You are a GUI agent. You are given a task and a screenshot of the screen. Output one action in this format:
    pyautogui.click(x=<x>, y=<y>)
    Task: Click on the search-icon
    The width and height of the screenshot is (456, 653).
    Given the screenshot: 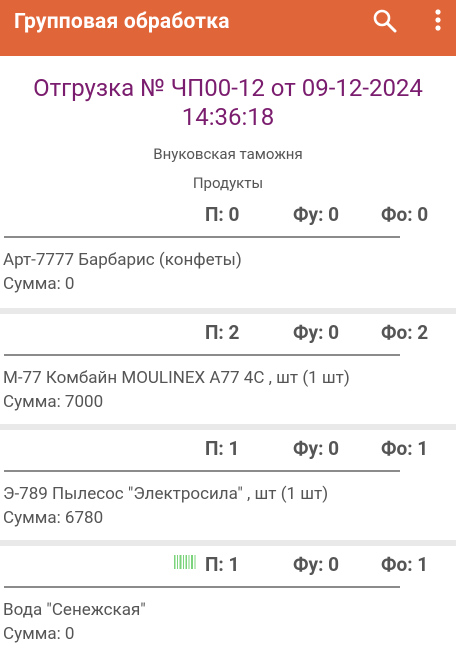 What is the action you would take?
    pyautogui.click(x=385, y=21)
    